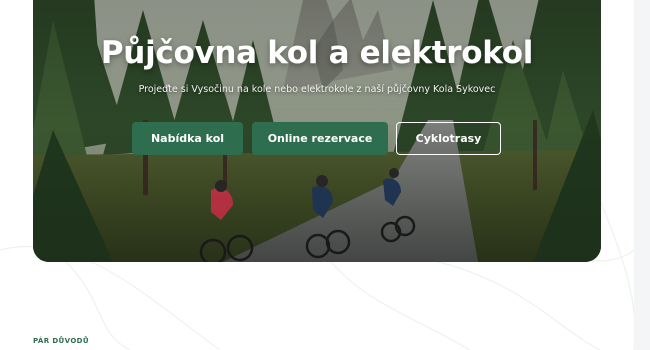 The width and height of the screenshot is (650, 350). Describe the element at coordinates (317, 53) in the screenshot. I see `hero-title: Půjčovna kol a elektrokol` at that location.